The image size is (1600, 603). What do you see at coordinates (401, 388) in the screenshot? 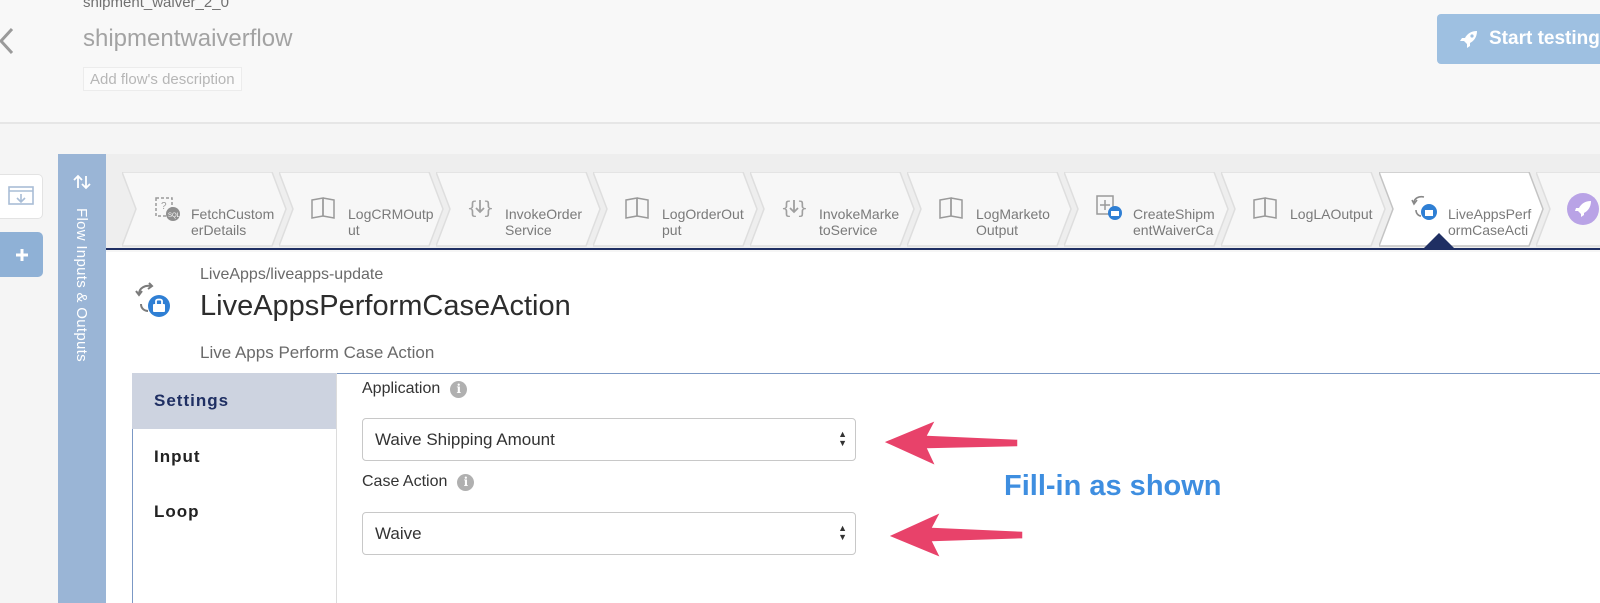
I see `application-label: Application` at bounding box center [401, 388].